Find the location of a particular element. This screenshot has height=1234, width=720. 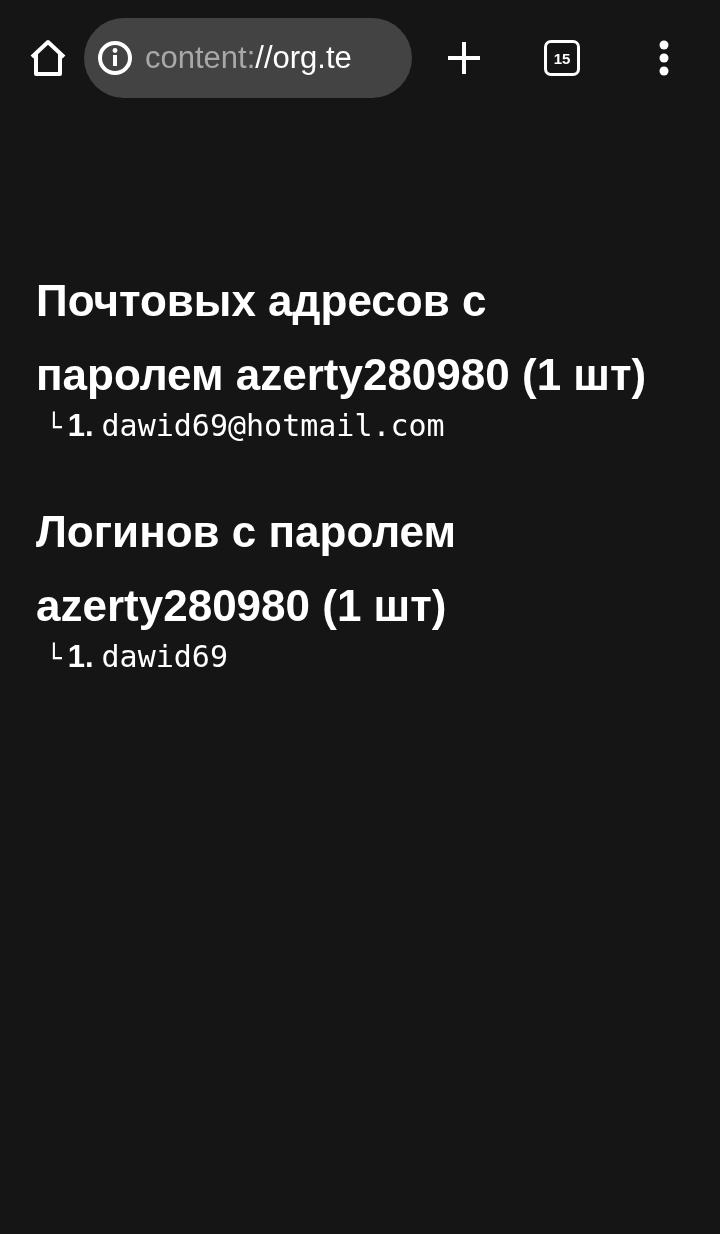

item-value: dawid69@hotmail.com is located at coordinates (273, 426).